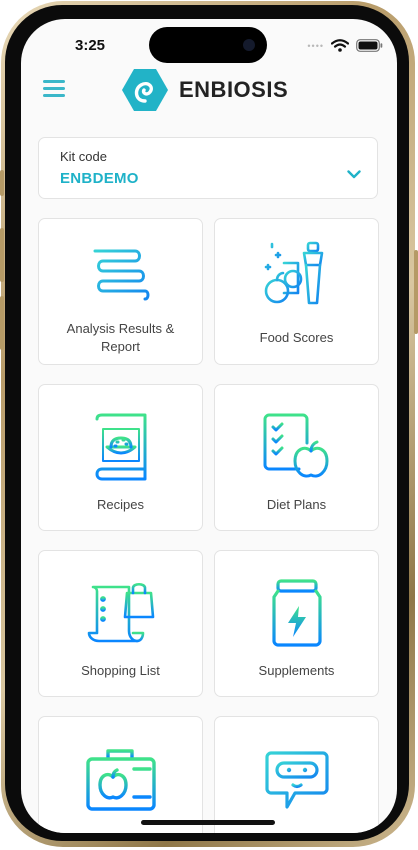  I want to click on front-camera, so click(249, 45).